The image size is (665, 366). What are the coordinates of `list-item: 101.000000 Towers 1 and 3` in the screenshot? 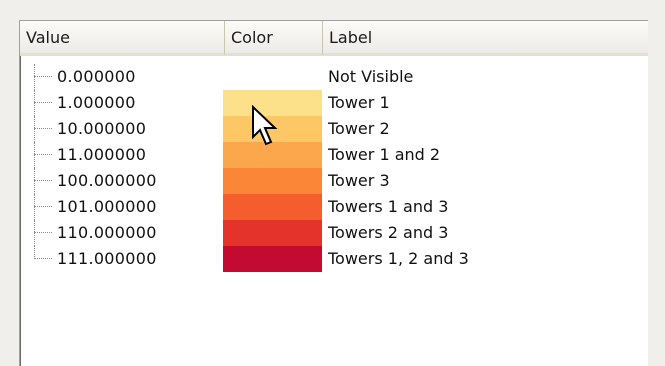 It's located at (334, 207).